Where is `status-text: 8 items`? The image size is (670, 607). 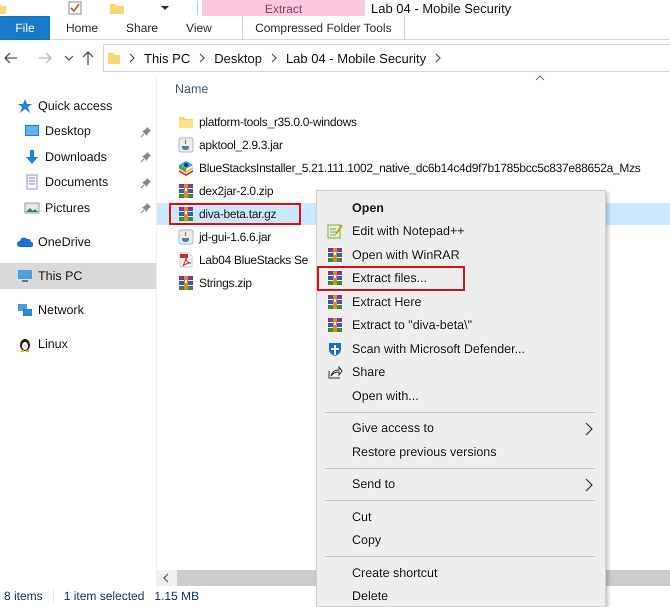 status-text: 8 items is located at coordinates (23, 596).